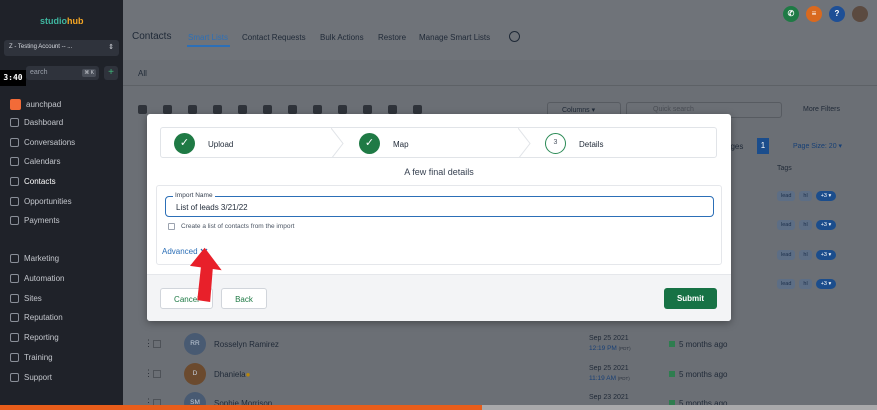  Describe the element at coordinates (280, 109) in the screenshot. I see `toolbar` at that location.